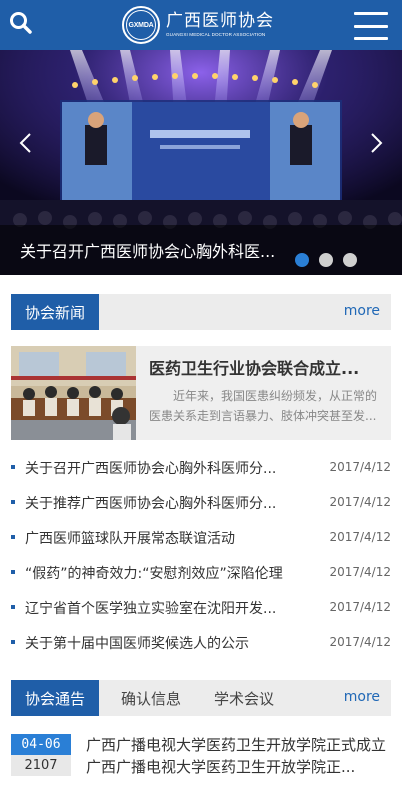 The image size is (402, 798). I want to click on date-badge: 04-06 2107, so click(41, 755).